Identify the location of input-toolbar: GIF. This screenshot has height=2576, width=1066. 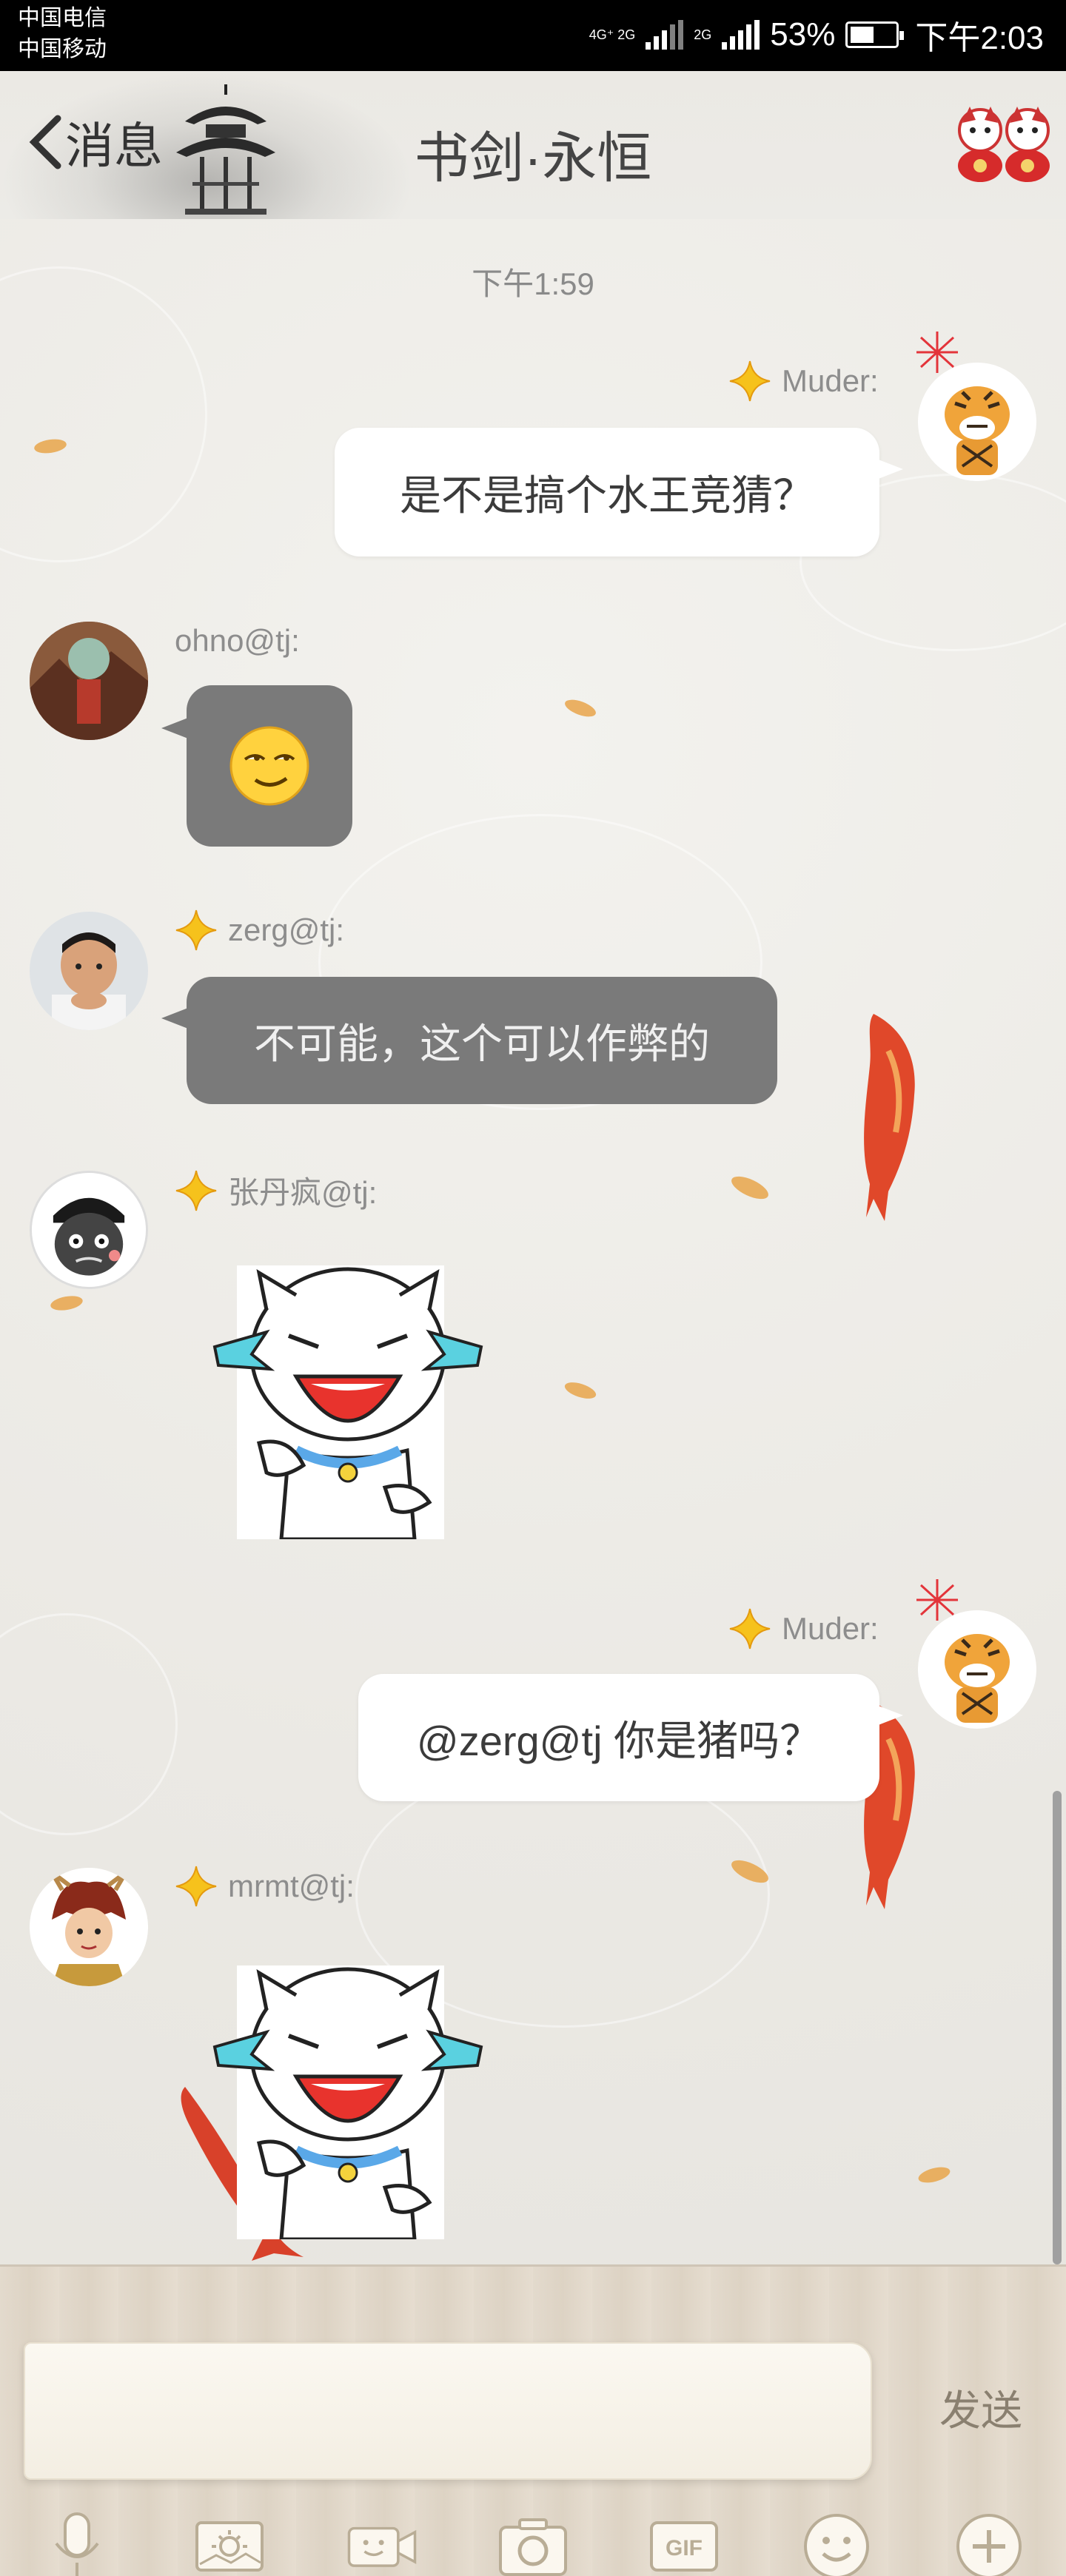
(533, 2539).